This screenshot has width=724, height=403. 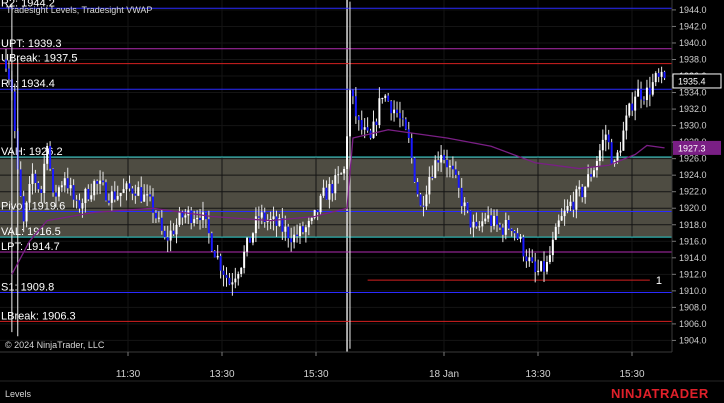 What do you see at coordinates (660, 393) in the screenshot?
I see `brand-logo: NINJATRADER` at bounding box center [660, 393].